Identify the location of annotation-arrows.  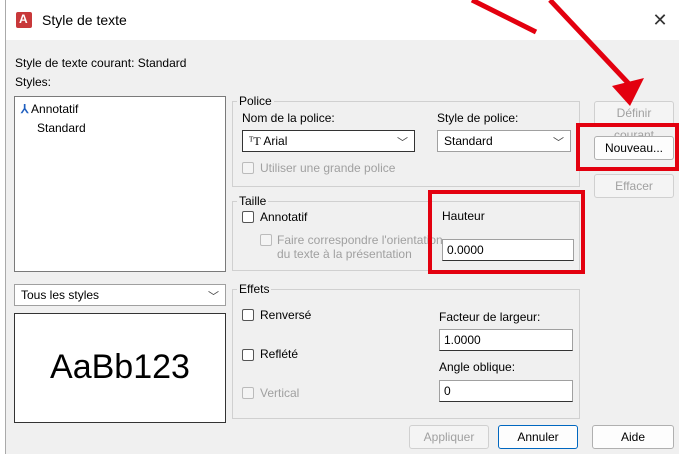
(557, 53).